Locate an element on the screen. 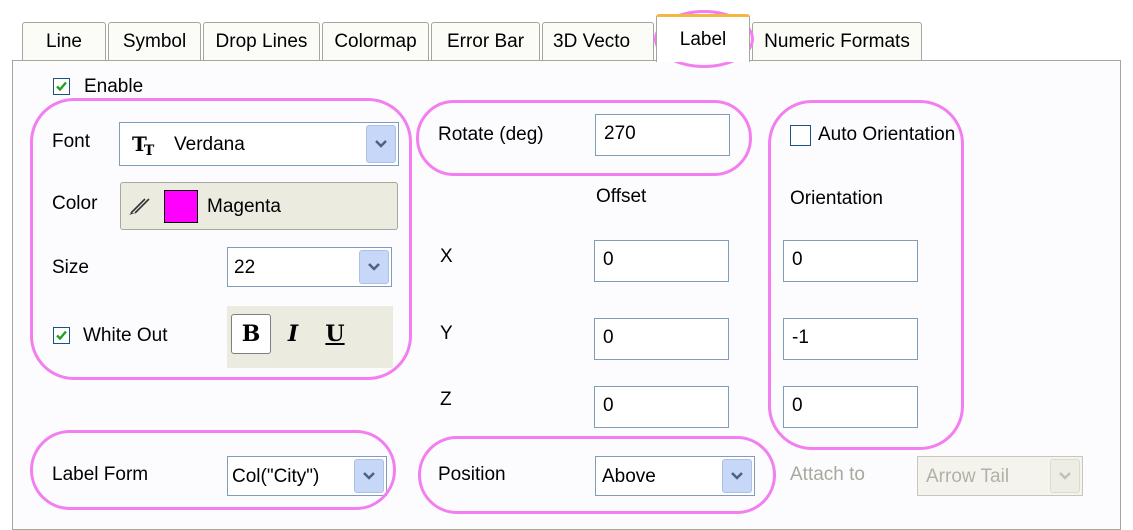 This screenshot has width=1133, height=530. tab-error-bar: Error Bar is located at coordinates (485, 41).